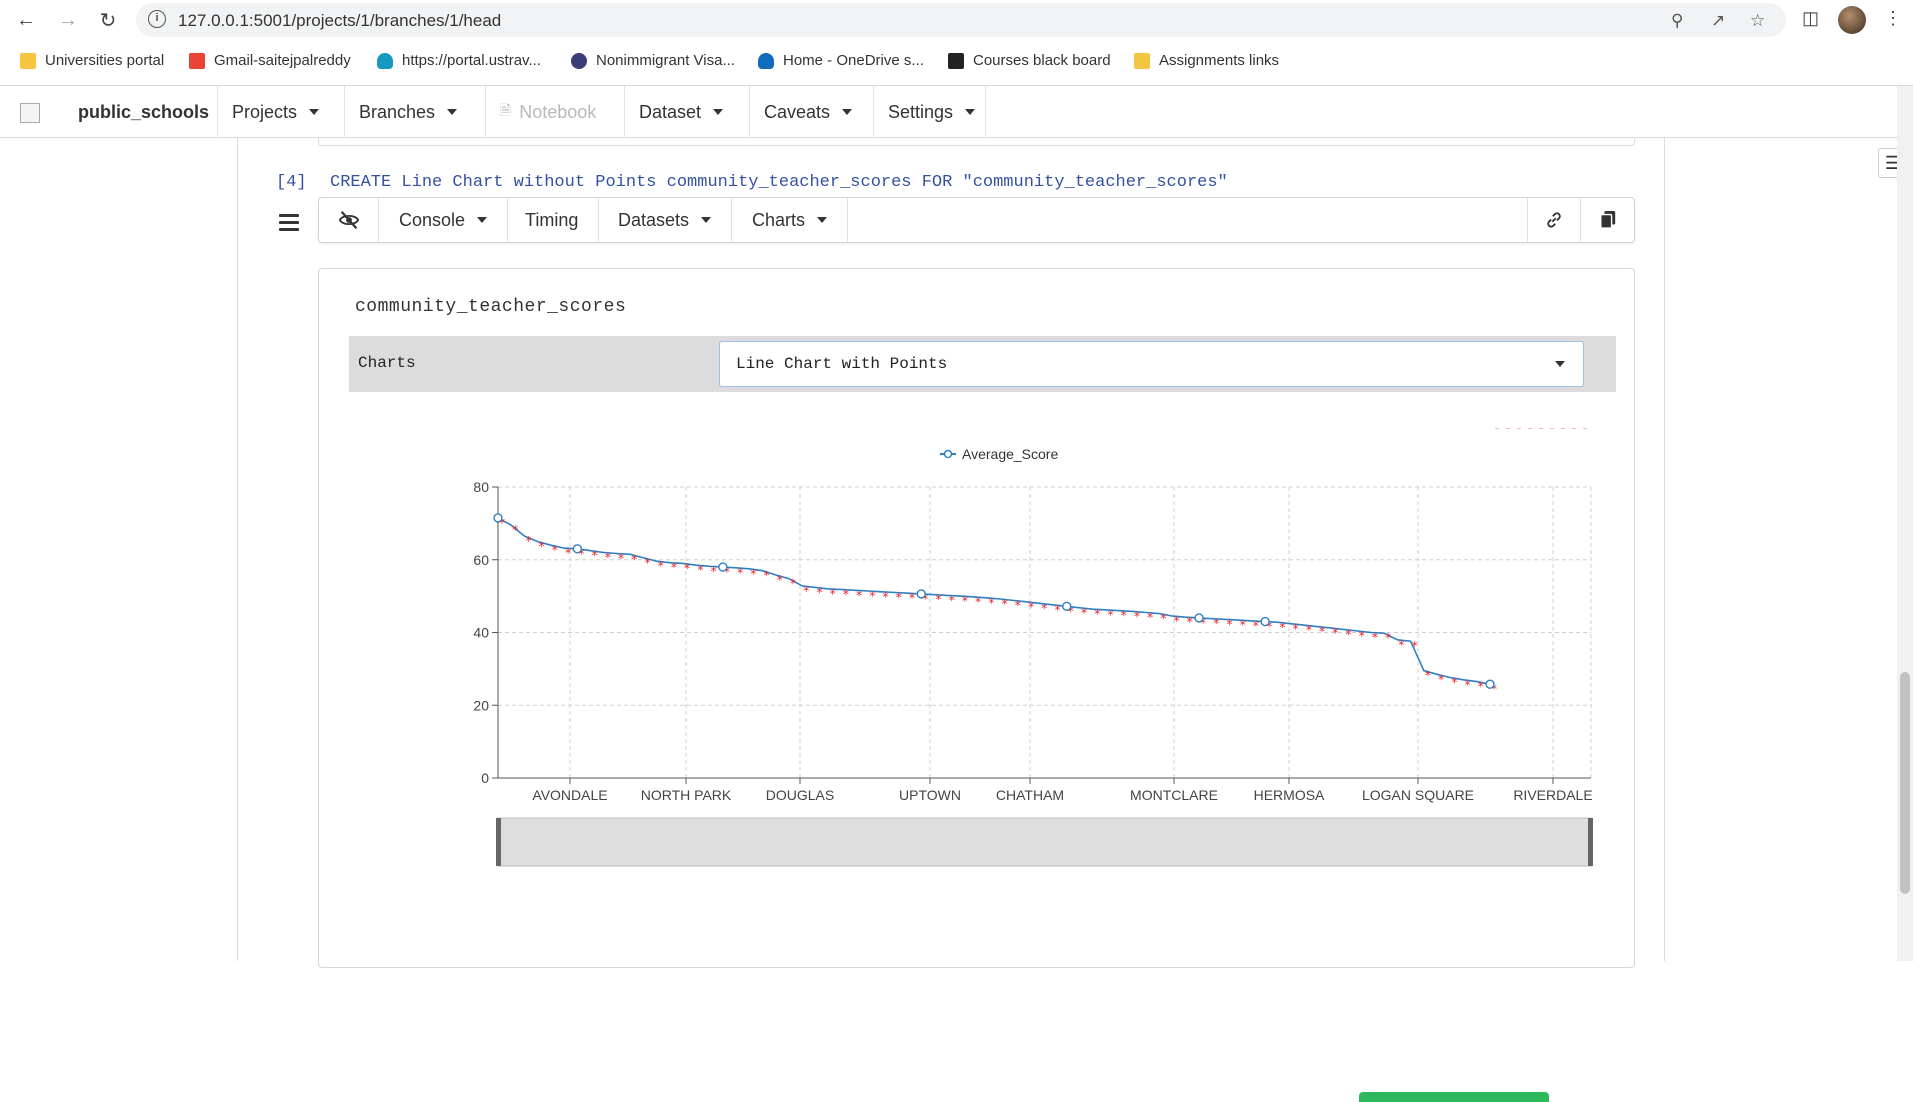 The height and width of the screenshot is (1102, 1913). What do you see at coordinates (506, 110) in the screenshot?
I see `notebook-icon: 🗎` at bounding box center [506, 110].